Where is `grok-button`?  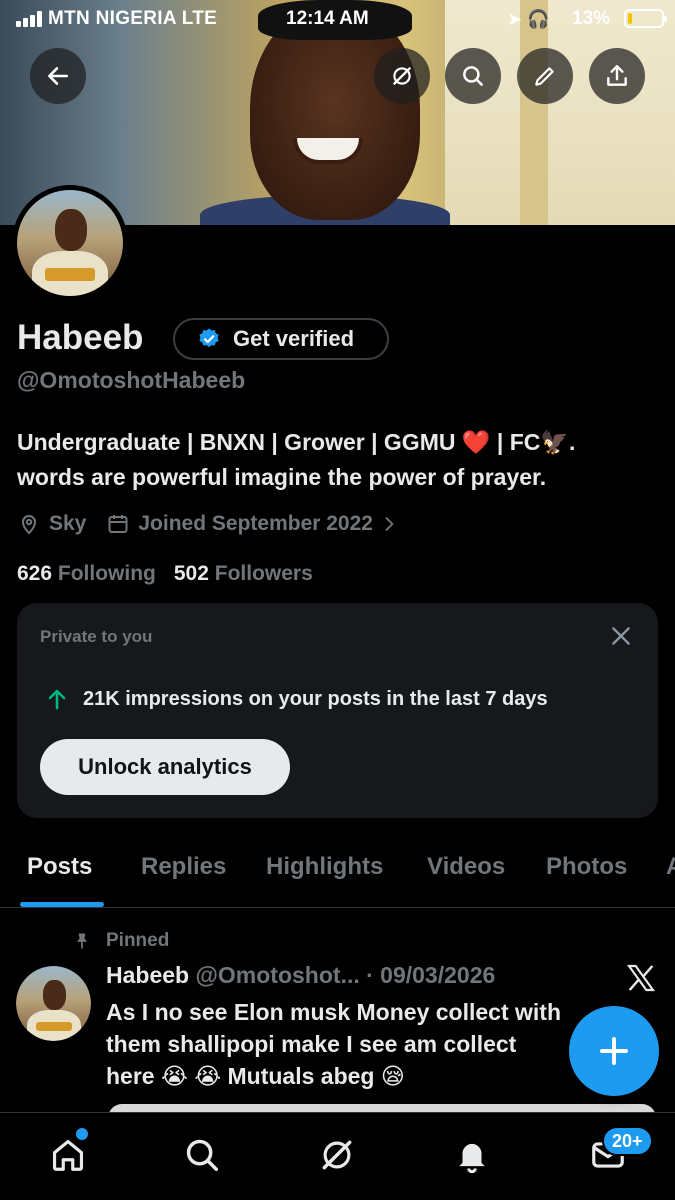 grok-button is located at coordinates (402, 76).